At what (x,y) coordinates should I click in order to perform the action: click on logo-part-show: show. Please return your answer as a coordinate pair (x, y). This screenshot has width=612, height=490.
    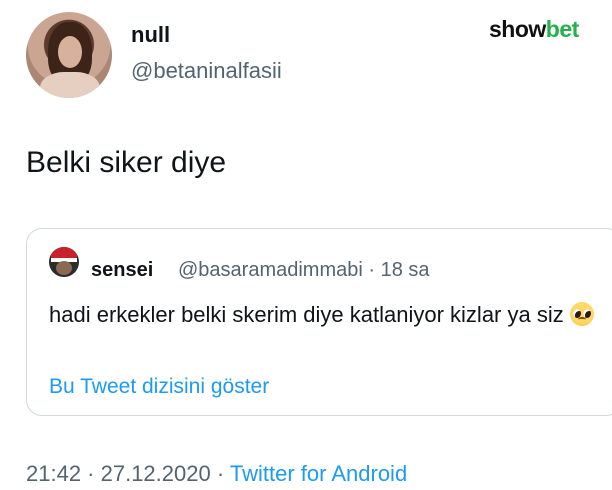
    Looking at the image, I should click on (517, 29).